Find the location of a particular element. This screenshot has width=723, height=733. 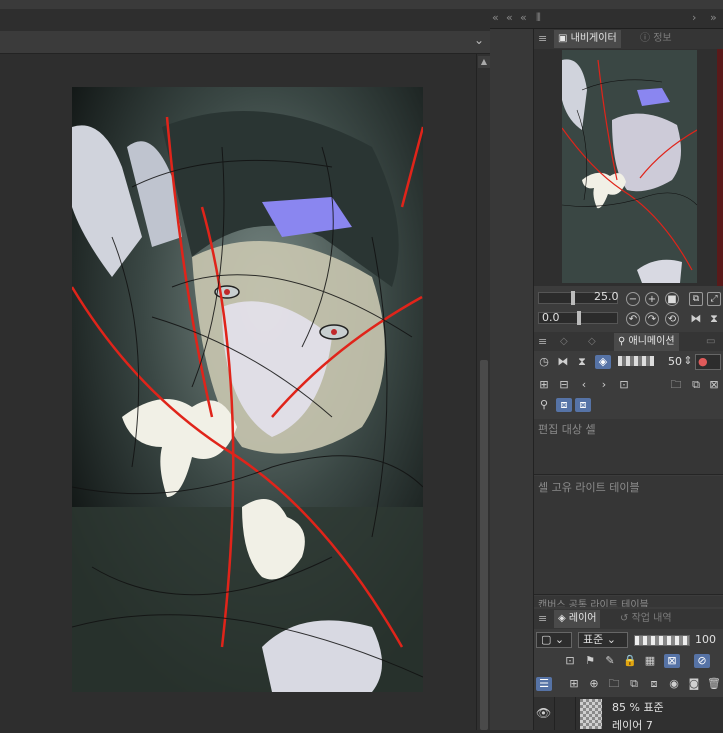

mask-icon: ⊠ is located at coordinates (672, 661).